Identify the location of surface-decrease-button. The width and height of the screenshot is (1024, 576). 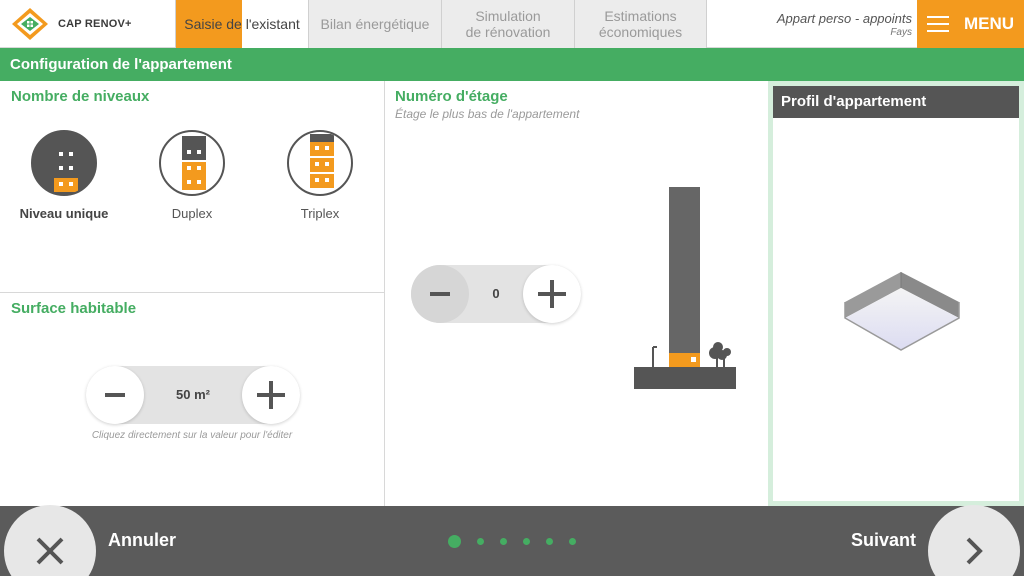
(115, 395).